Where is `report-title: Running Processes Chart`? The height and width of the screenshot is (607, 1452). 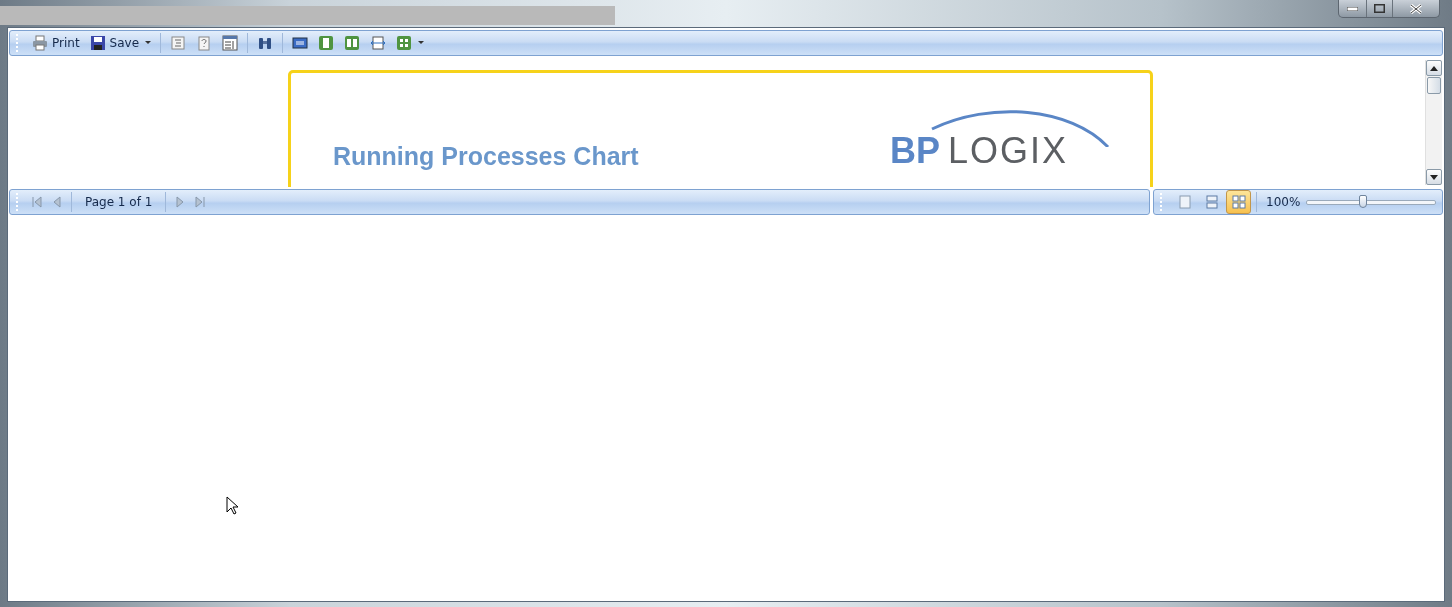
report-title: Running Processes Chart is located at coordinates (486, 156).